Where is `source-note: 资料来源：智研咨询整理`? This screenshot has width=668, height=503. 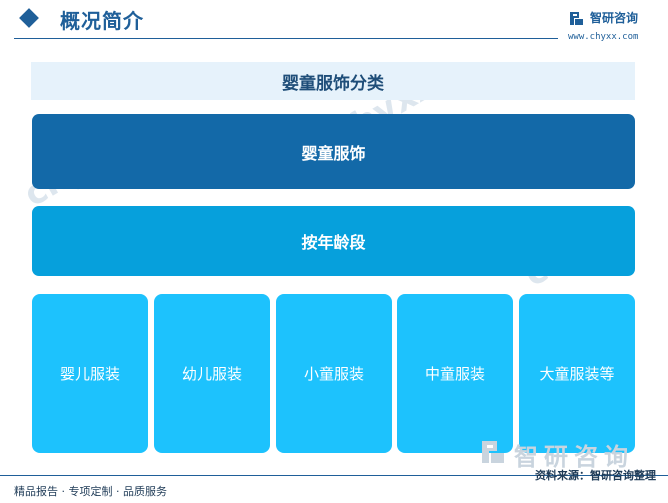 source-note: 资料来源：智研咨询整理 is located at coordinates (595, 475).